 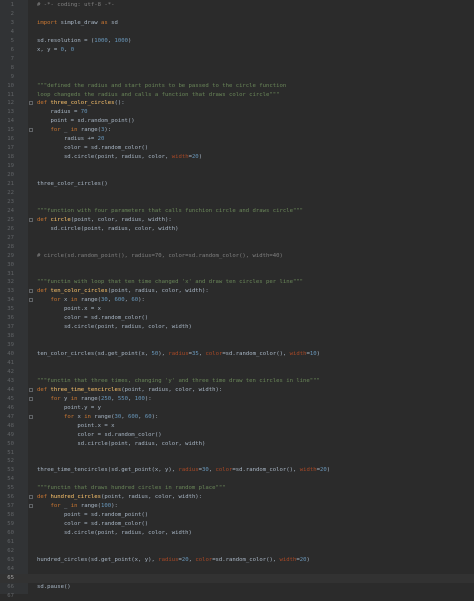 What do you see at coordinates (114, 398) in the screenshot?
I see `code-token: ,` at bounding box center [114, 398].